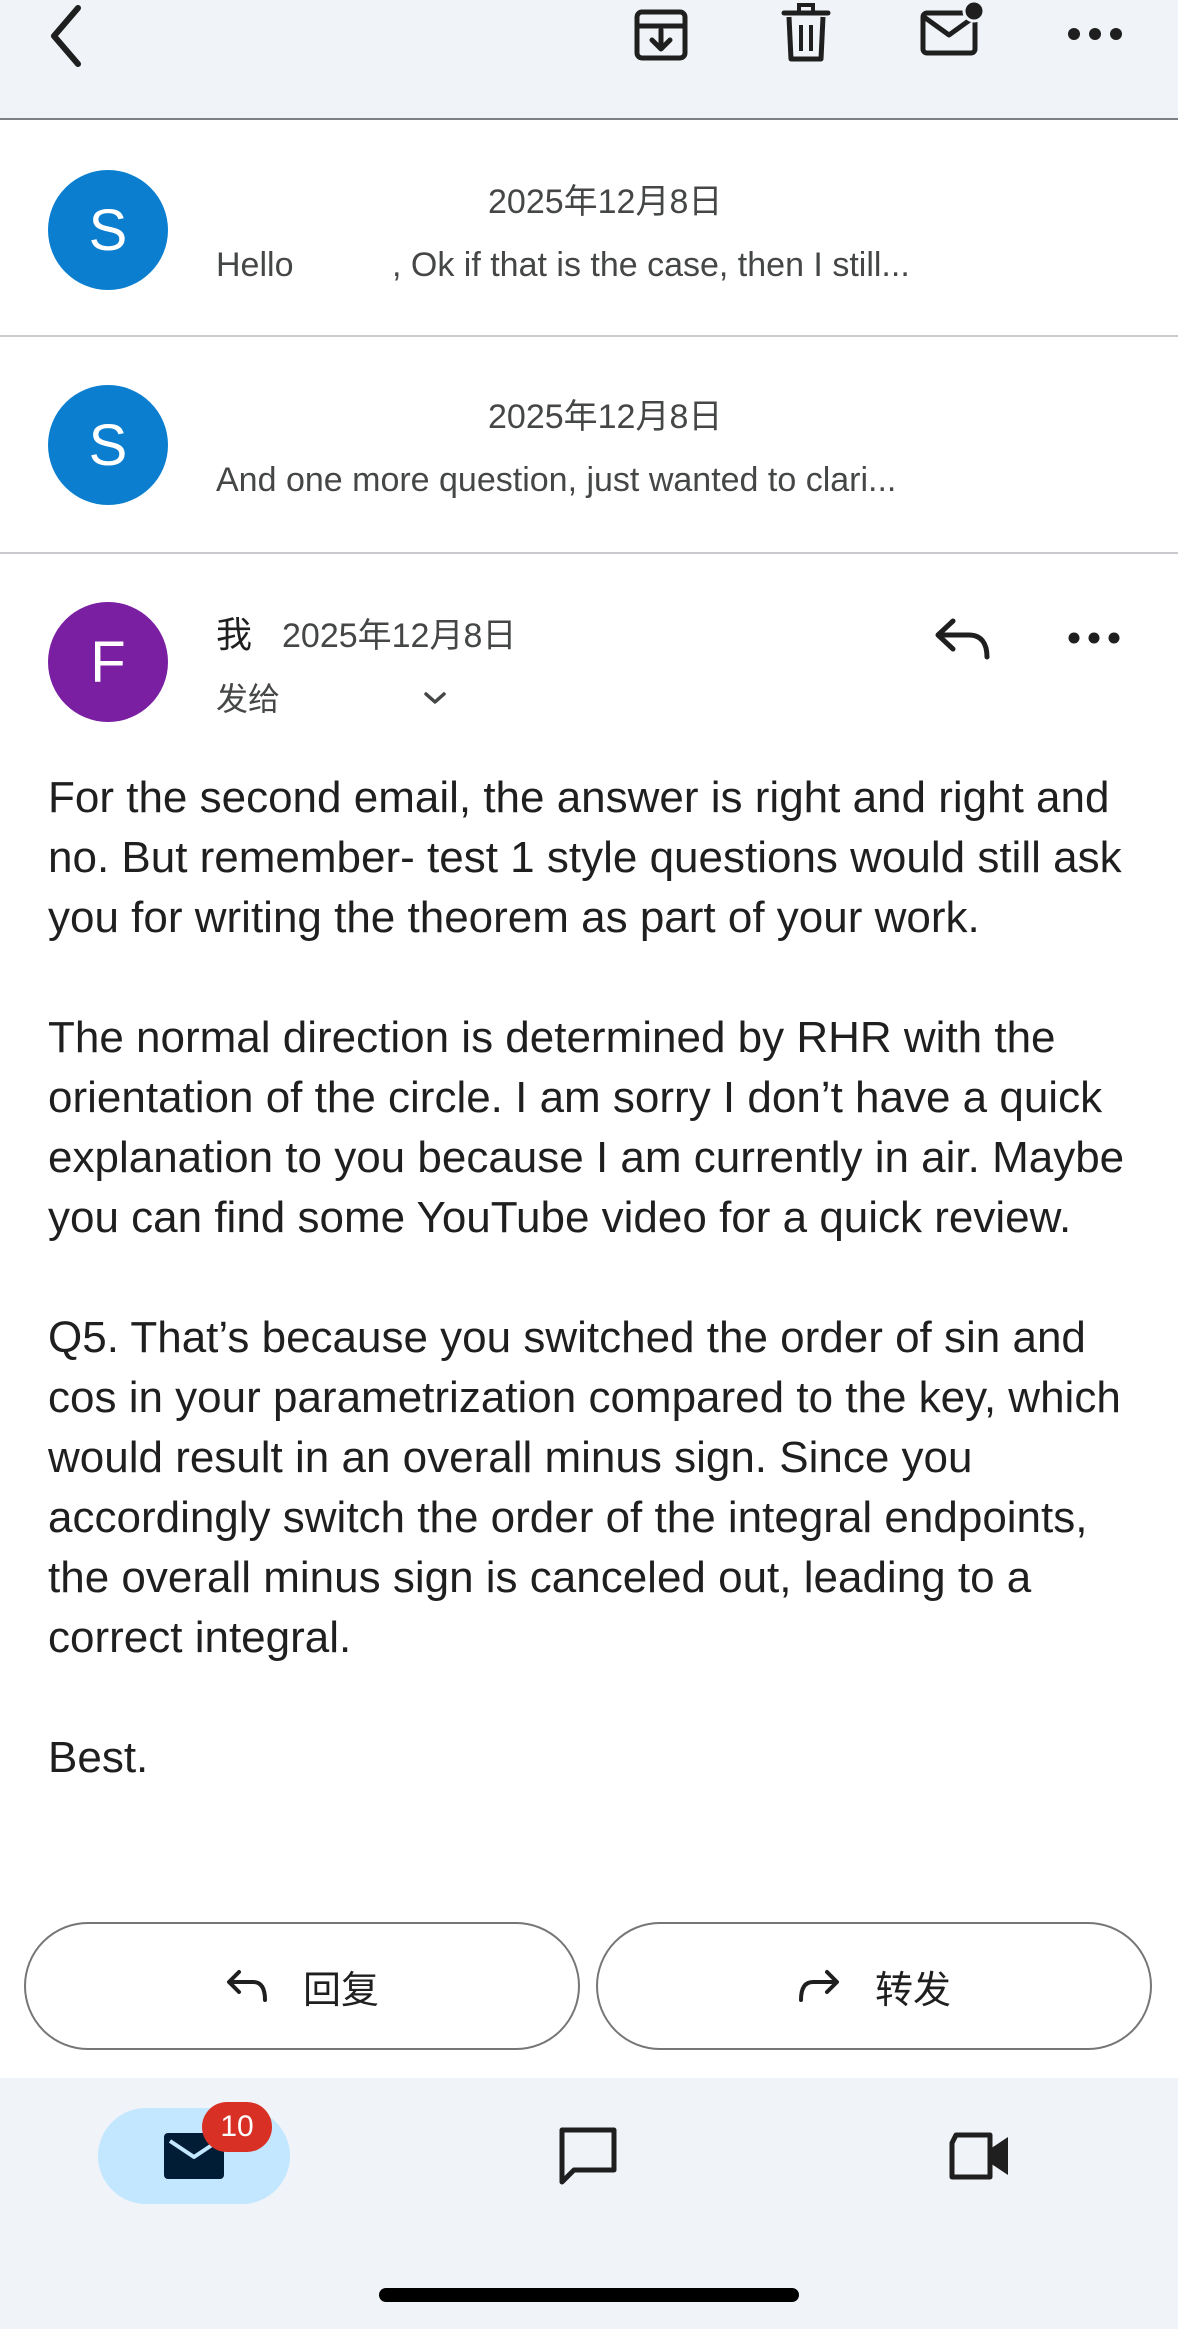 The image size is (1178, 2329). I want to click on message-snippet-start: Hello, so click(255, 265).